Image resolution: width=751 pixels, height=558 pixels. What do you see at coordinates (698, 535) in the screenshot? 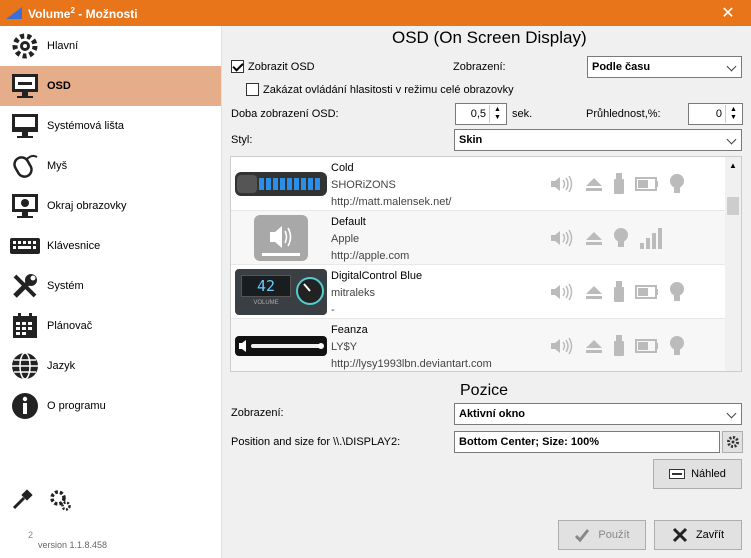
I see `close-button: Zavřít` at bounding box center [698, 535].